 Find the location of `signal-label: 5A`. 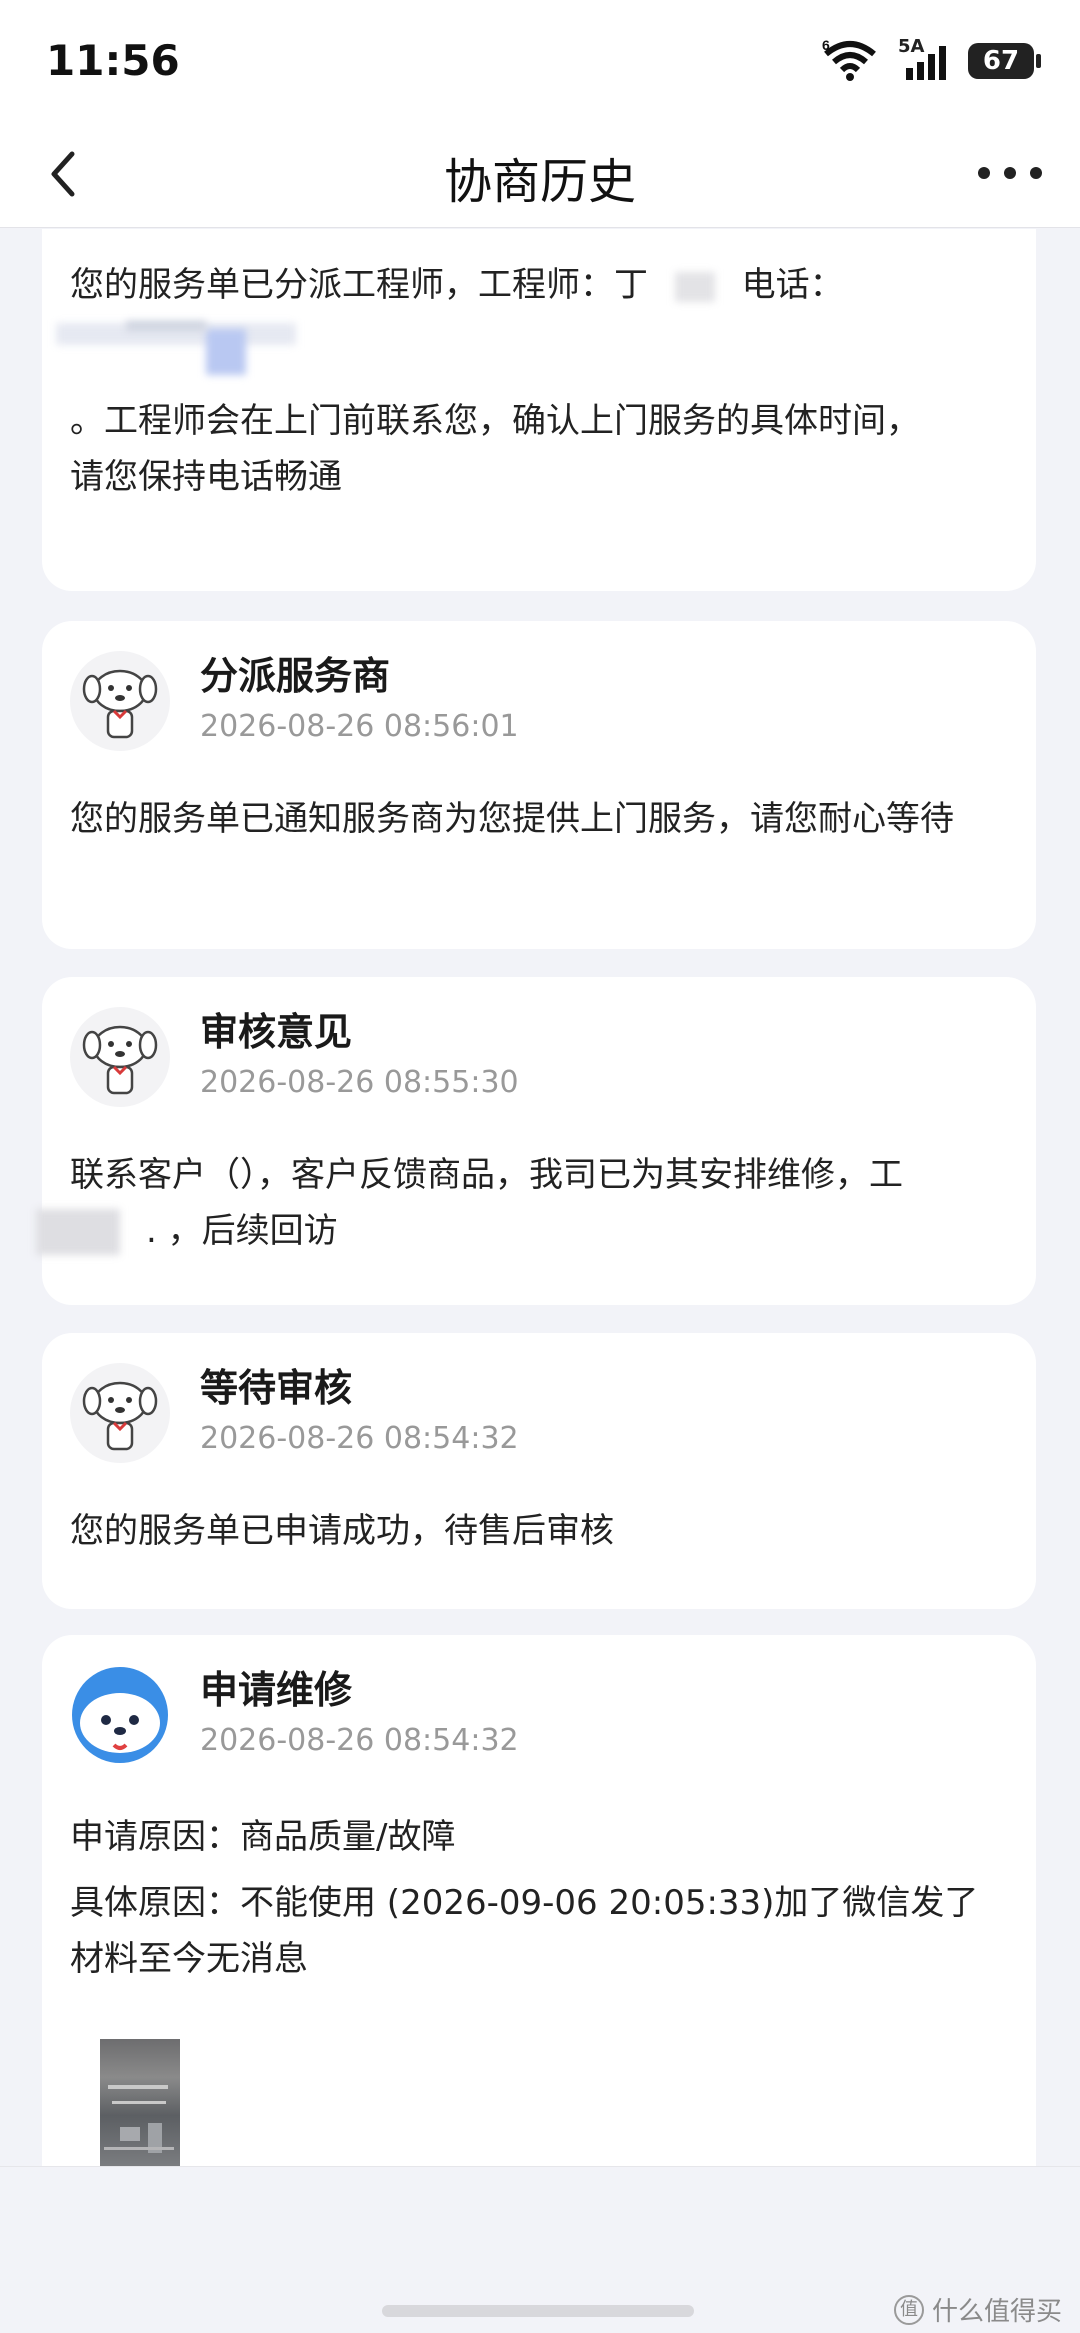

signal-label: 5A is located at coordinates (911, 46).